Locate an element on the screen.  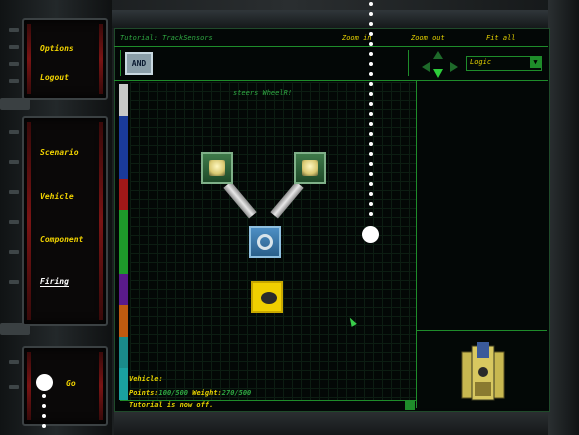
tutorial-status-message: Tutorial is now off. is located at coordinates (171, 405).